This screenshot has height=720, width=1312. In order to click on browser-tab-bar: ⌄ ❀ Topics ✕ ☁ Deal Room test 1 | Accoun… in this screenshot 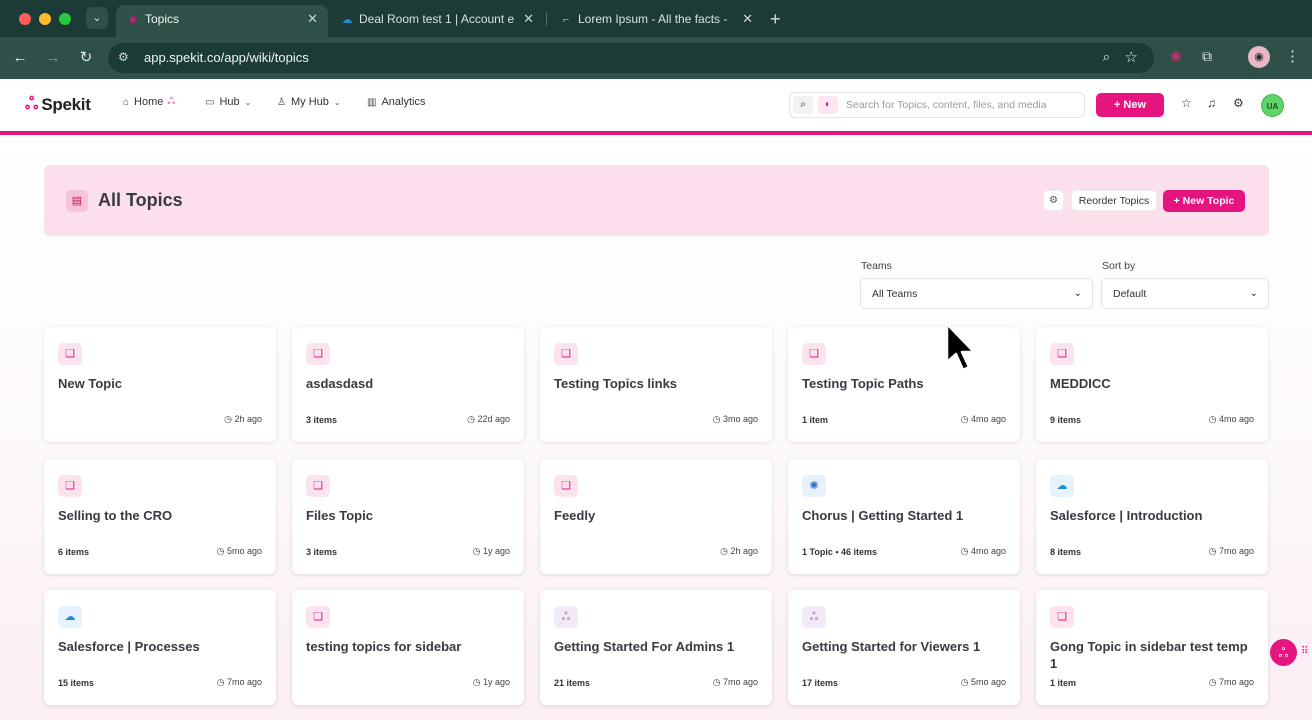, I will do `click(656, 18)`.